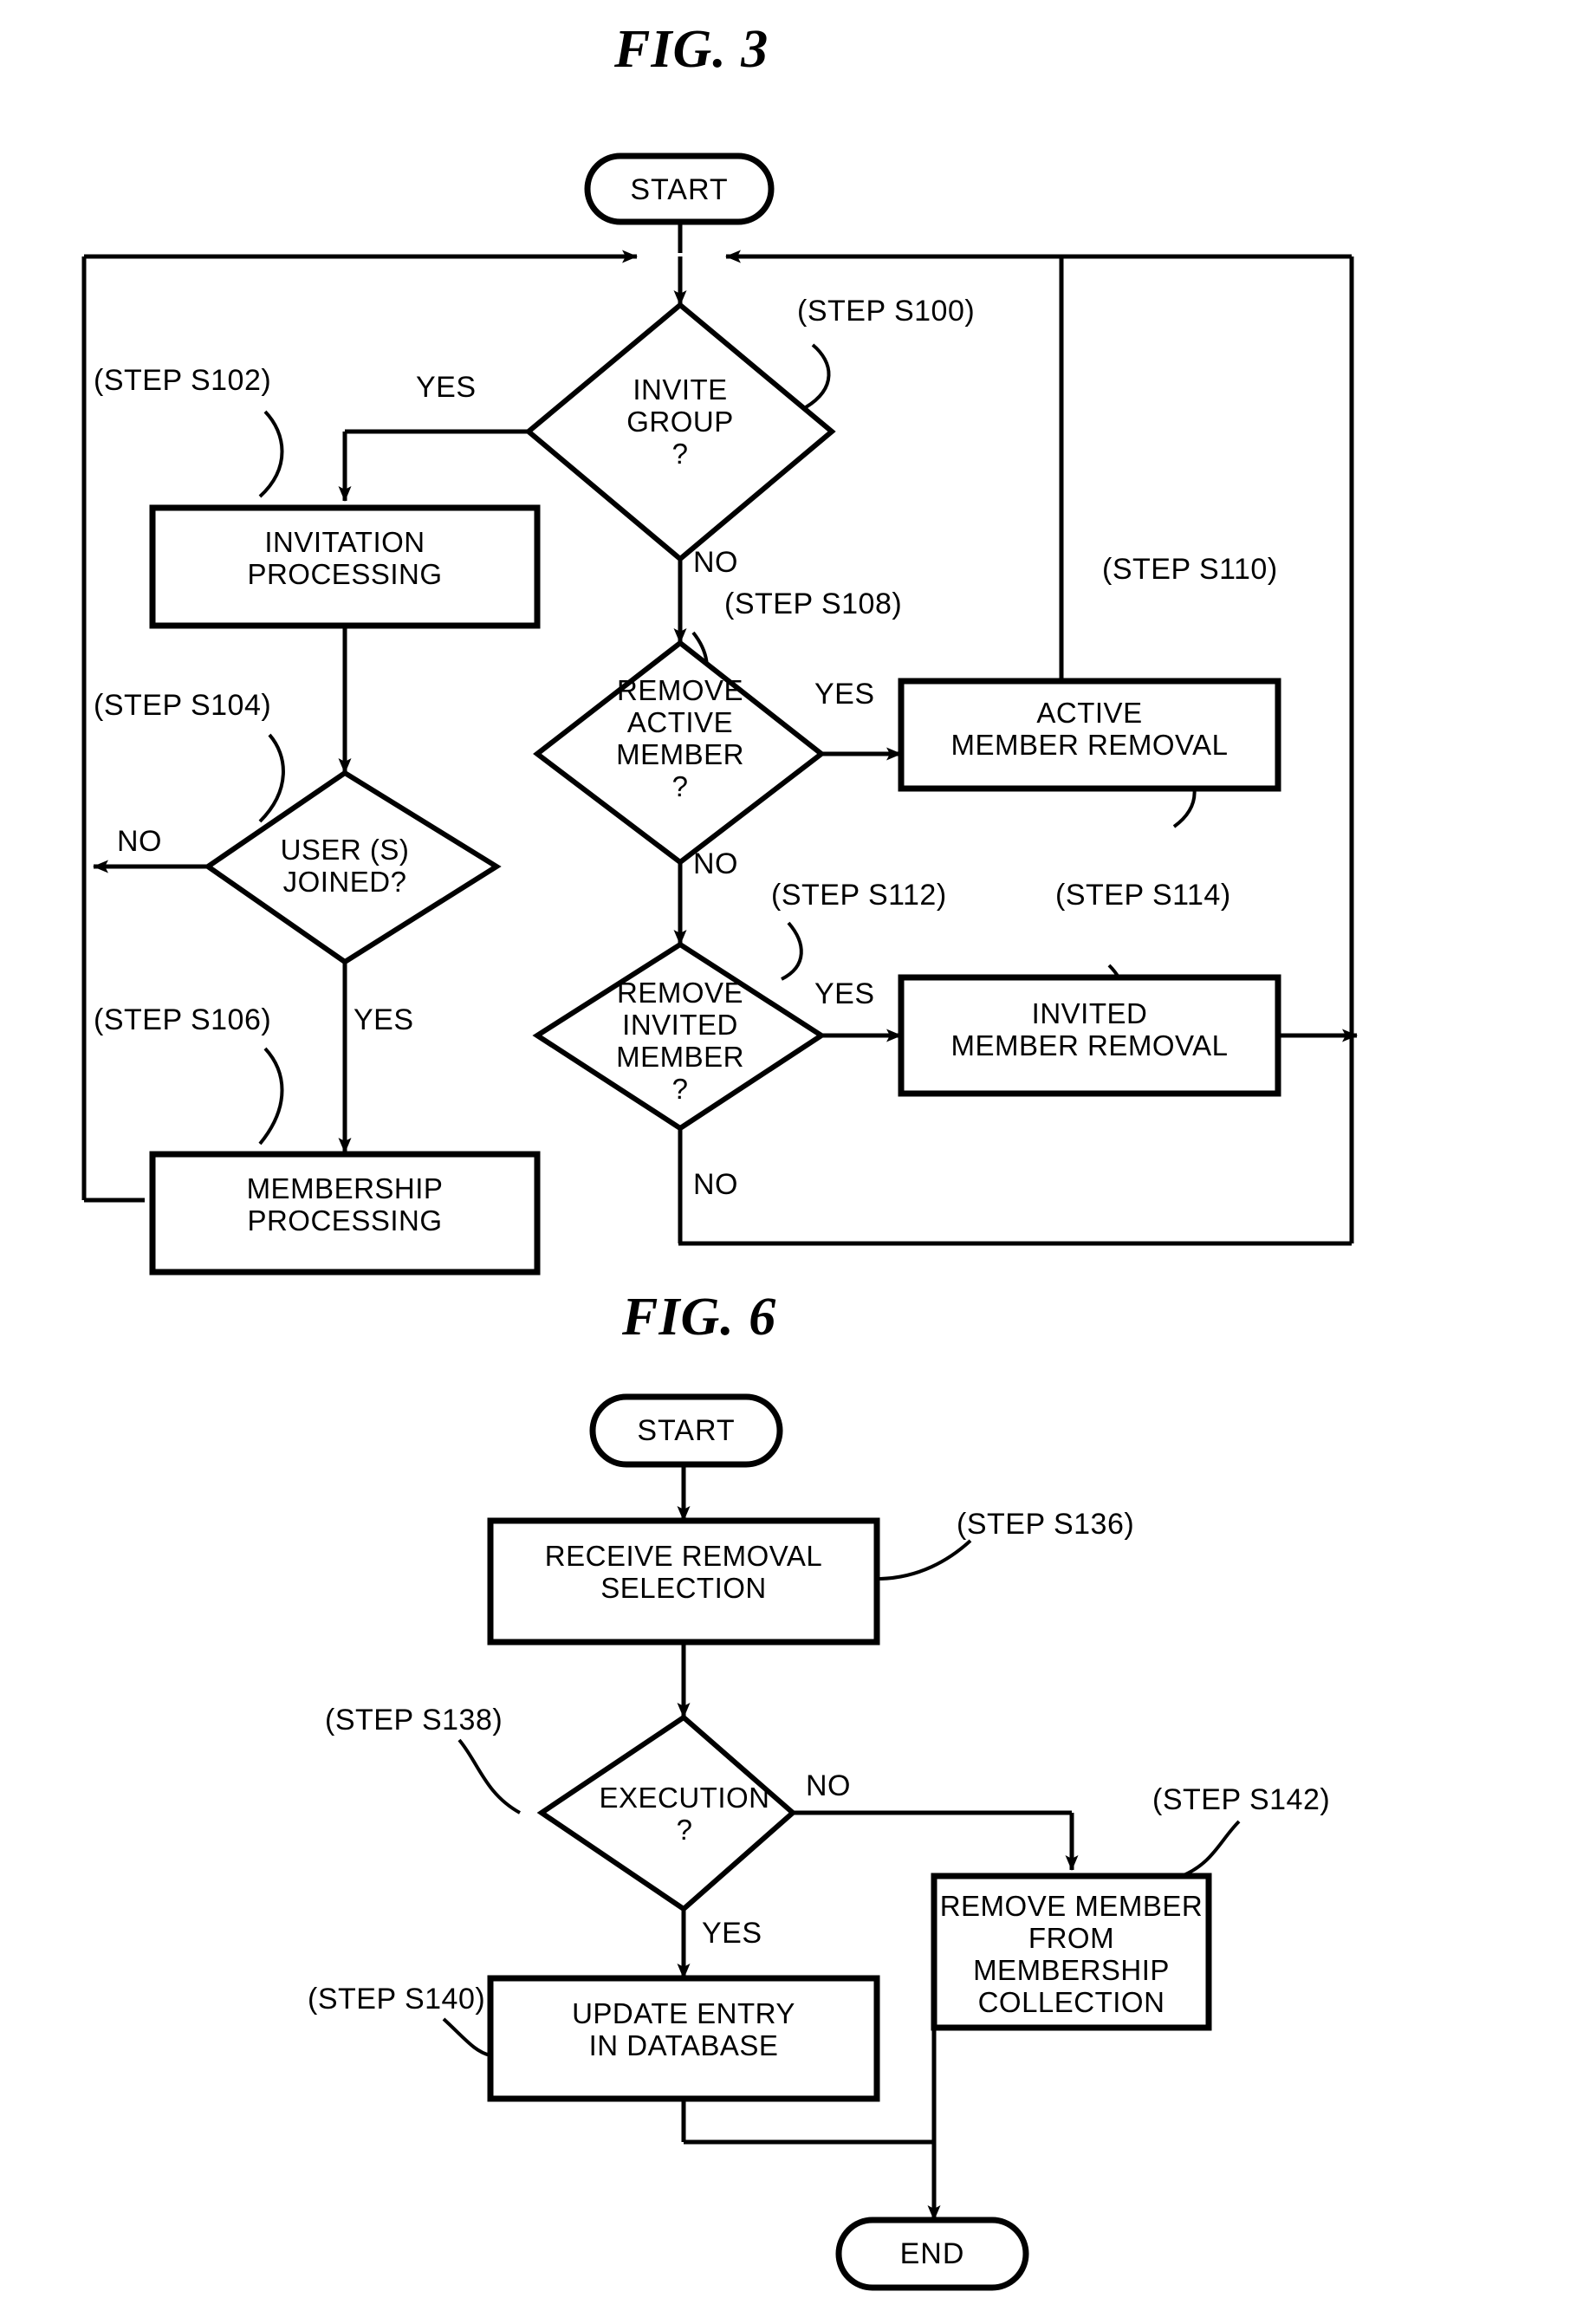 The width and height of the screenshot is (1570, 2324). I want to click on fig6-branch-s138-yes: YES, so click(732, 1933).